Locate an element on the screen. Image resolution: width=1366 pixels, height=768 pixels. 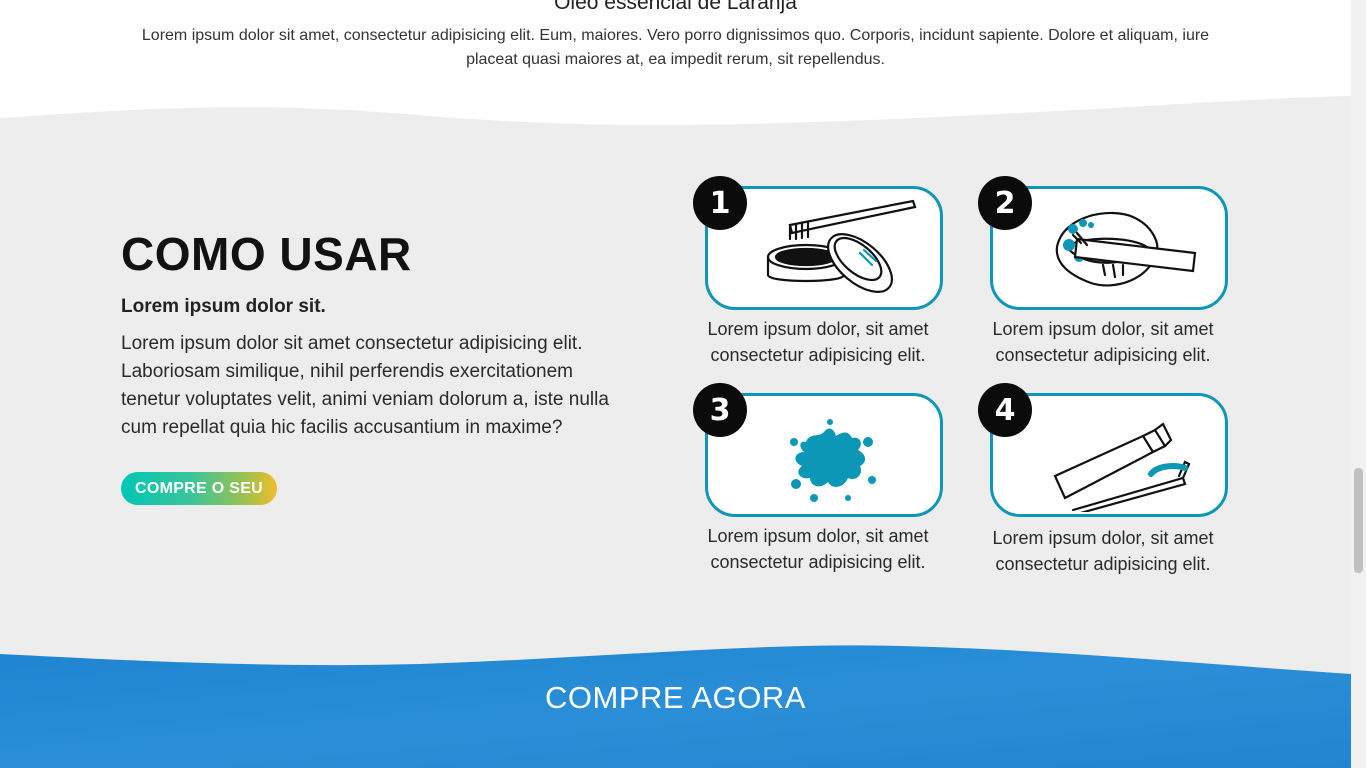
step-3-number-badge: 3 is located at coordinates (720, 410).